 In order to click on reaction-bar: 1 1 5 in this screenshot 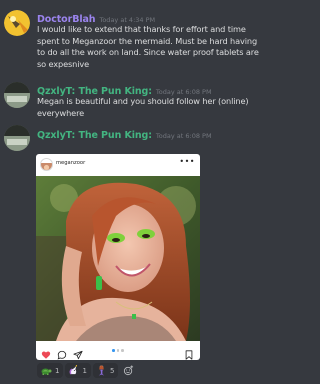, I will do `click(86, 370)`.